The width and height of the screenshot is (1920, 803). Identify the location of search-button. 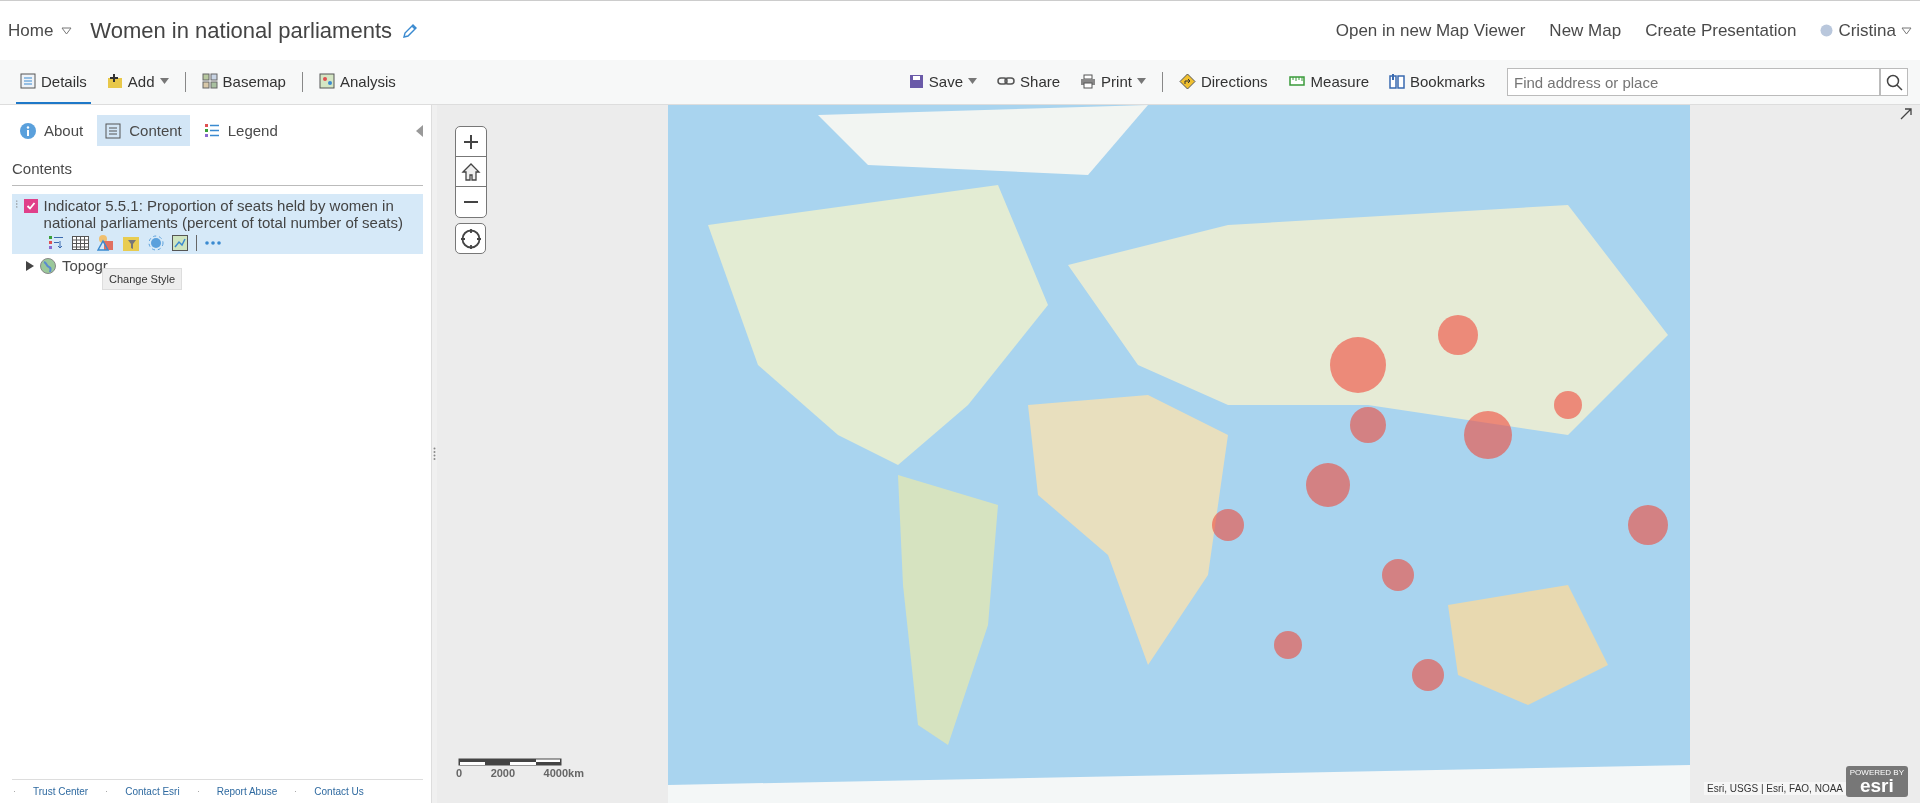
(1894, 82).